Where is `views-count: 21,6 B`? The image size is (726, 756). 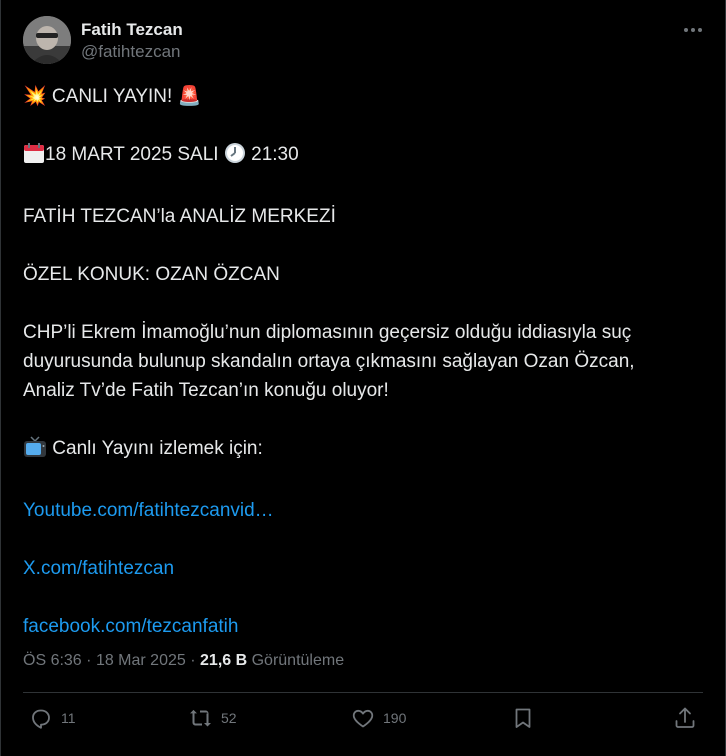 views-count: 21,6 B is located at coordinates (224, 660).